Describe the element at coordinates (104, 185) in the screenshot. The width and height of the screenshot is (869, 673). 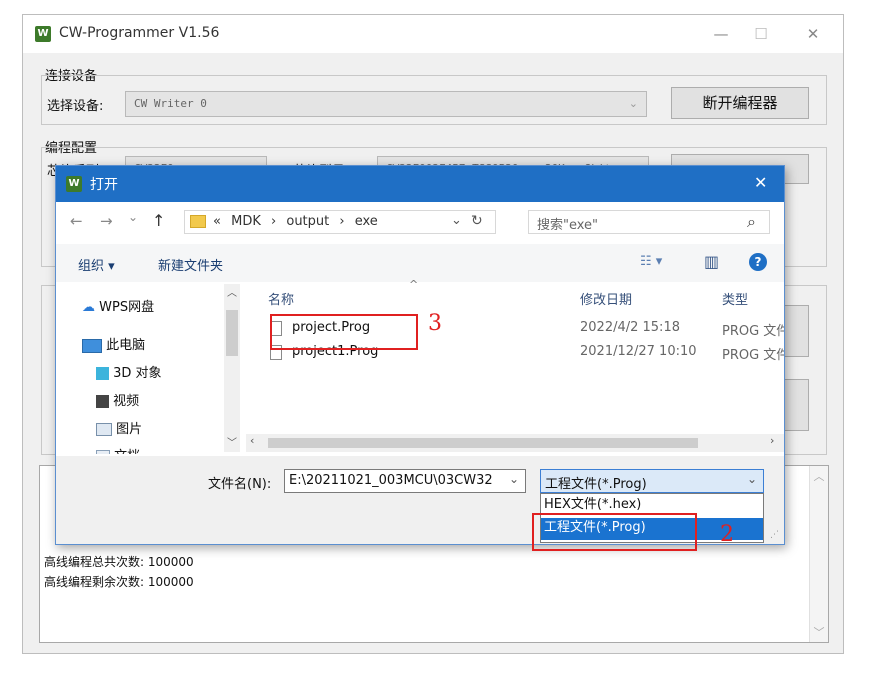
I see `dialog-title: 打开` at that location.